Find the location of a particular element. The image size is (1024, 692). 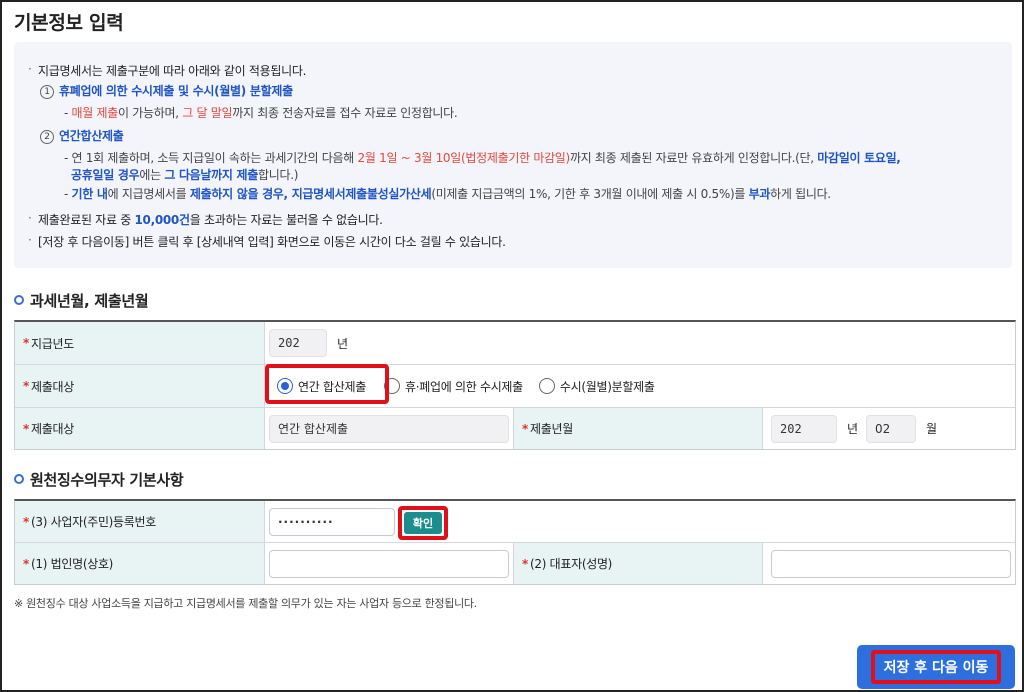

section-title-withholder: 원천징수의무자 기본사항 is located at coordinates (99, 479).